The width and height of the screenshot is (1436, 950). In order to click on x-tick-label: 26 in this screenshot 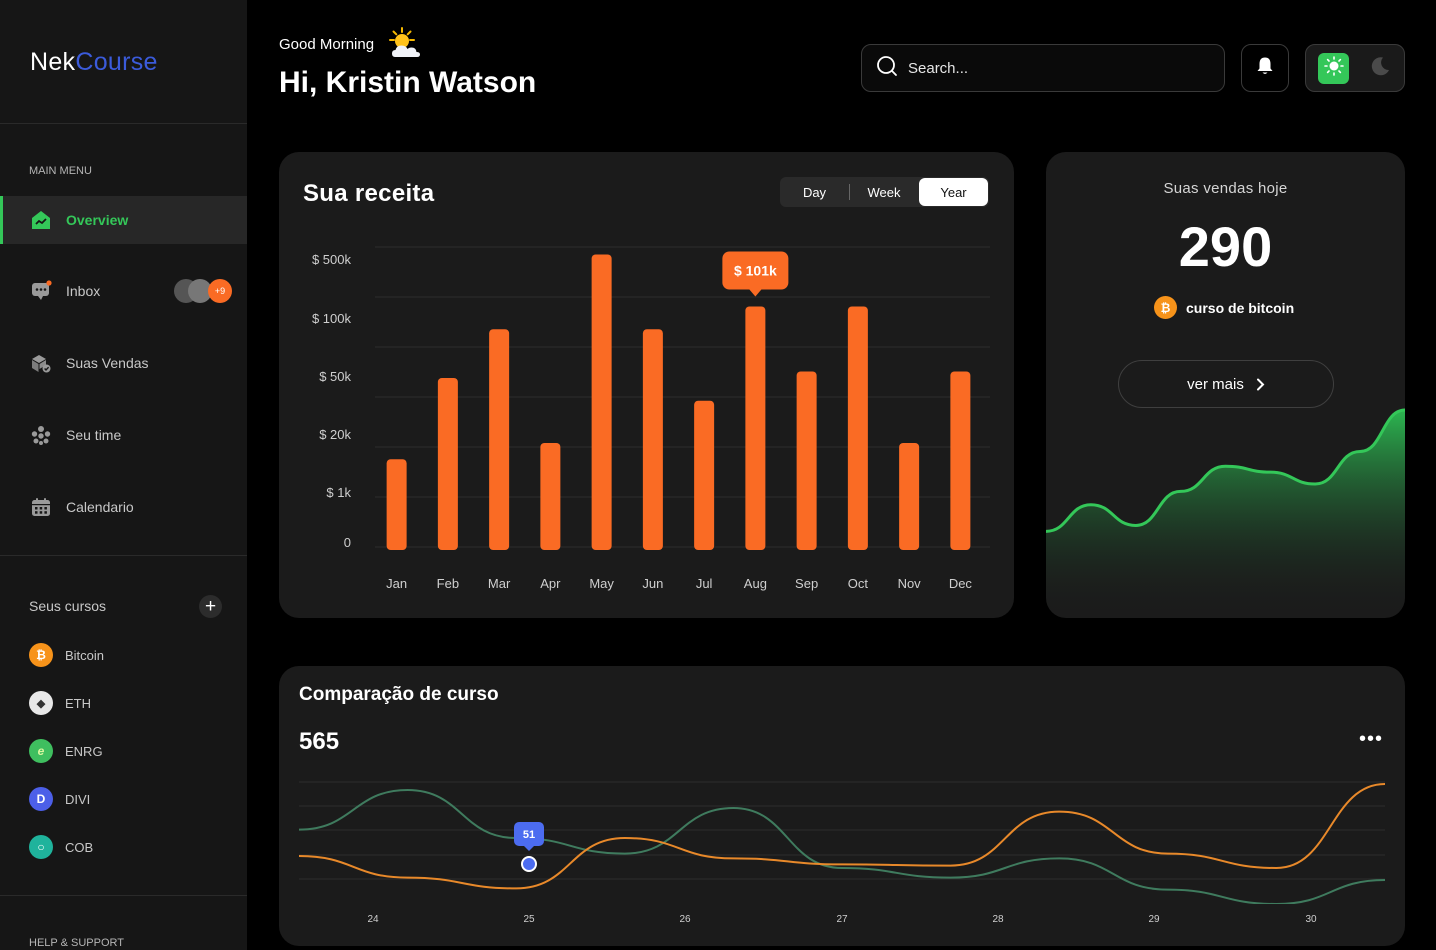, I will do `click(685, 919)`.